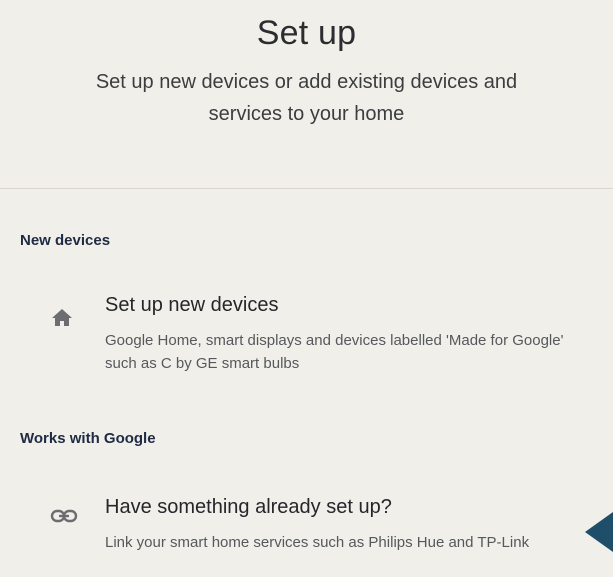 This screenshot has width=613, height=577. I want to click on section-header-works-with-google: Works with Google, so click(88, 438).